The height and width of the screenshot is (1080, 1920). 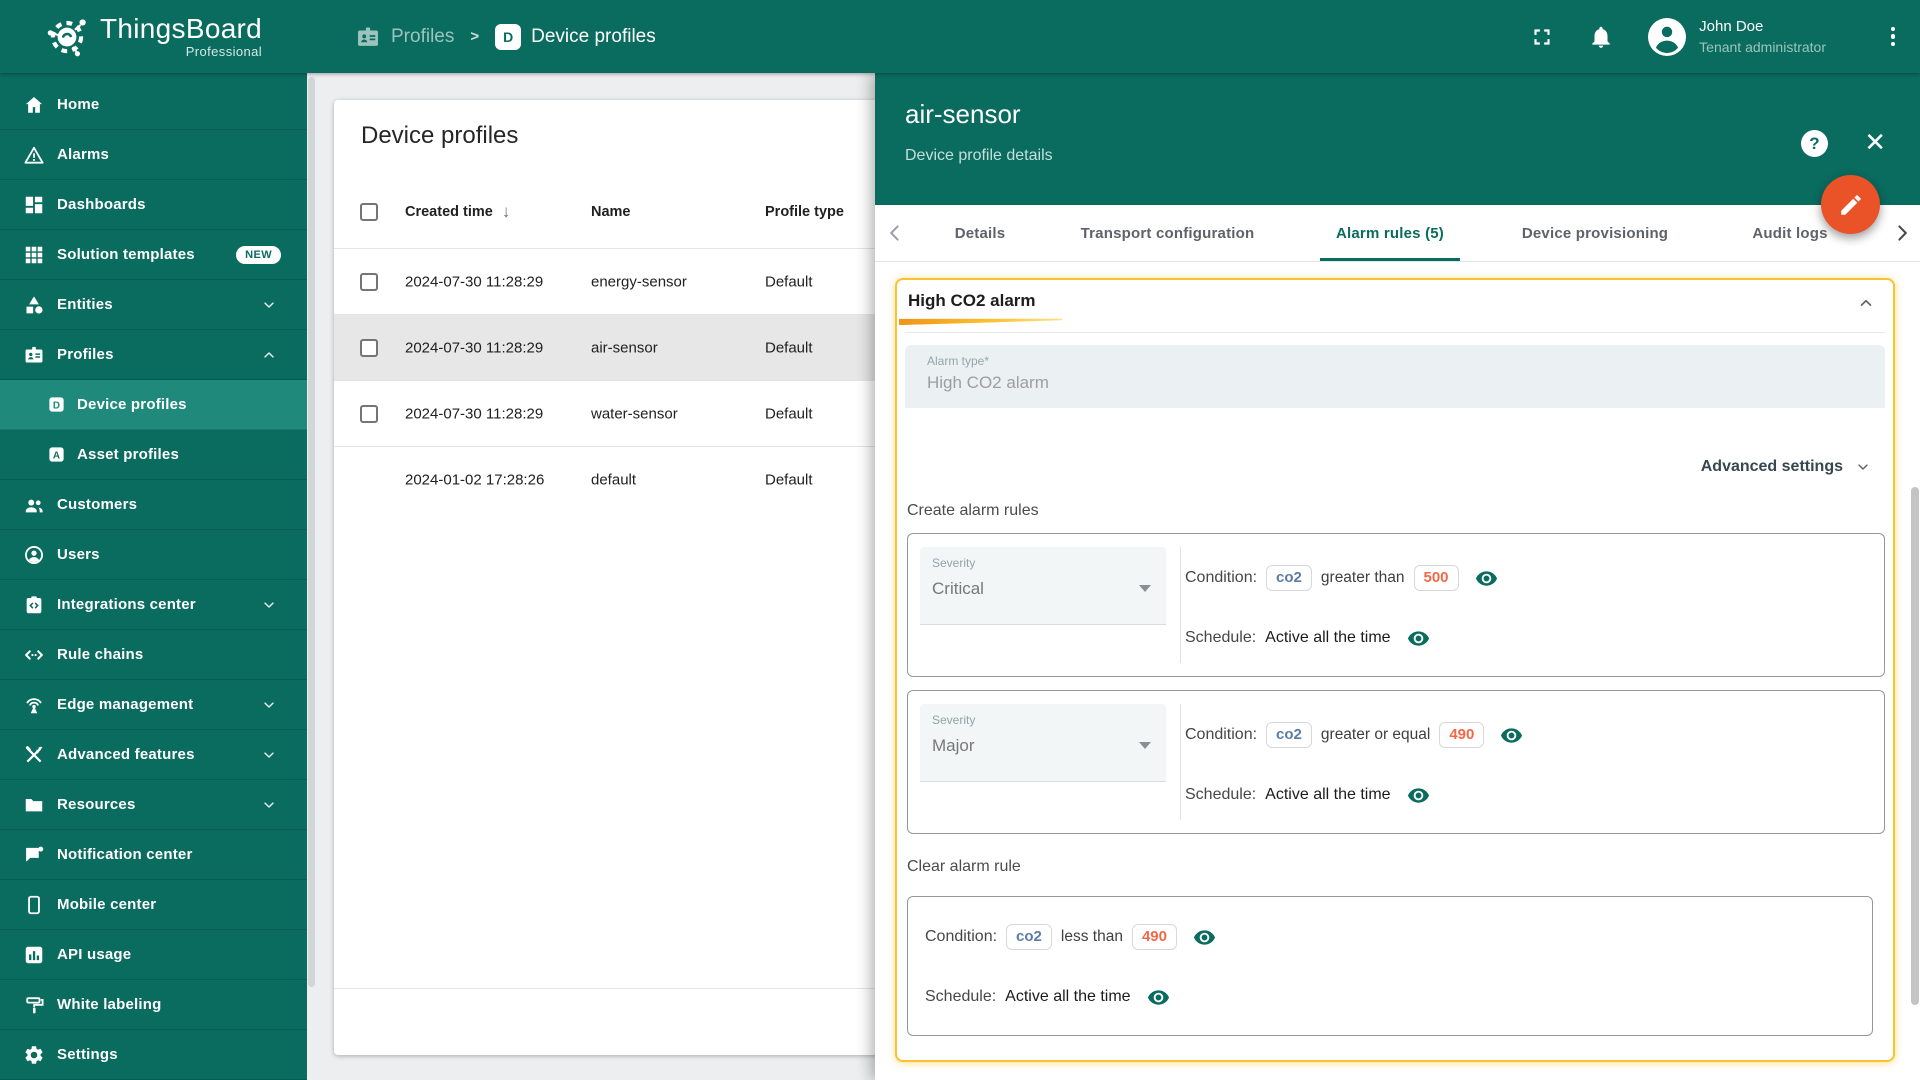 I want to click on thingsboard-logo-icon, so click(x=67, y=36).